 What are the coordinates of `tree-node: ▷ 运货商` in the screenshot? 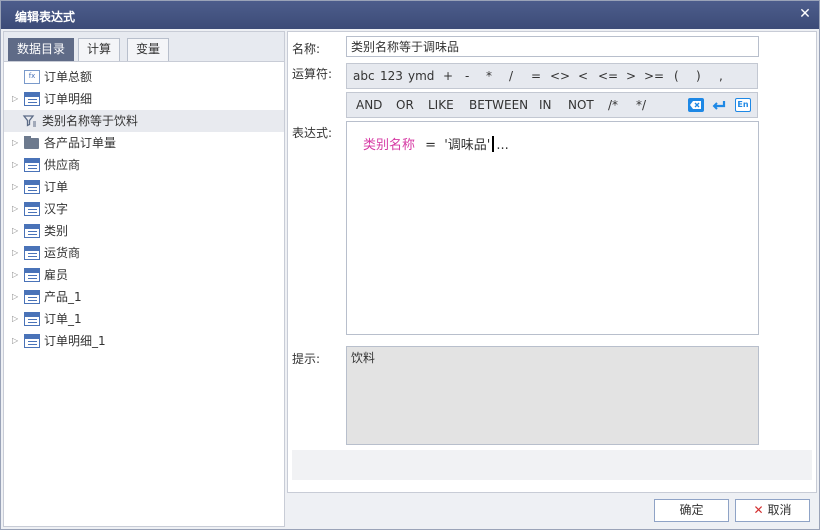 It's located at (144, 253).